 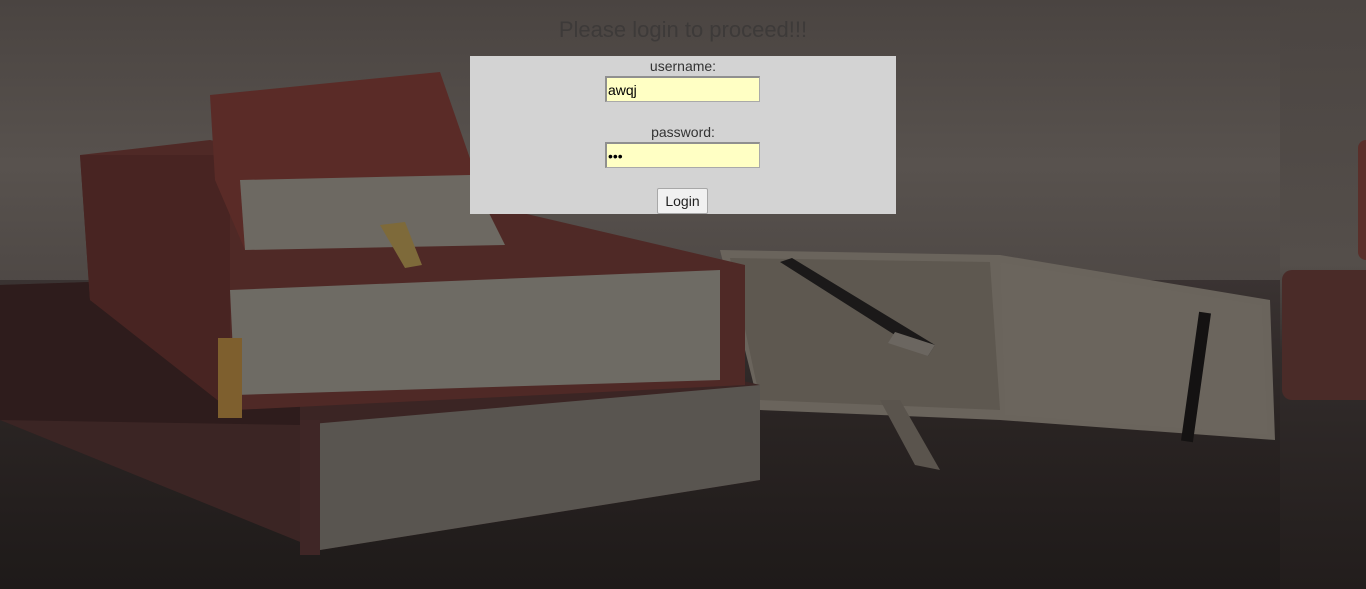 What do you see at coordinates (683, 66) in the screenshot?
I see `username-label: username:` at bounding box center [683, 66].